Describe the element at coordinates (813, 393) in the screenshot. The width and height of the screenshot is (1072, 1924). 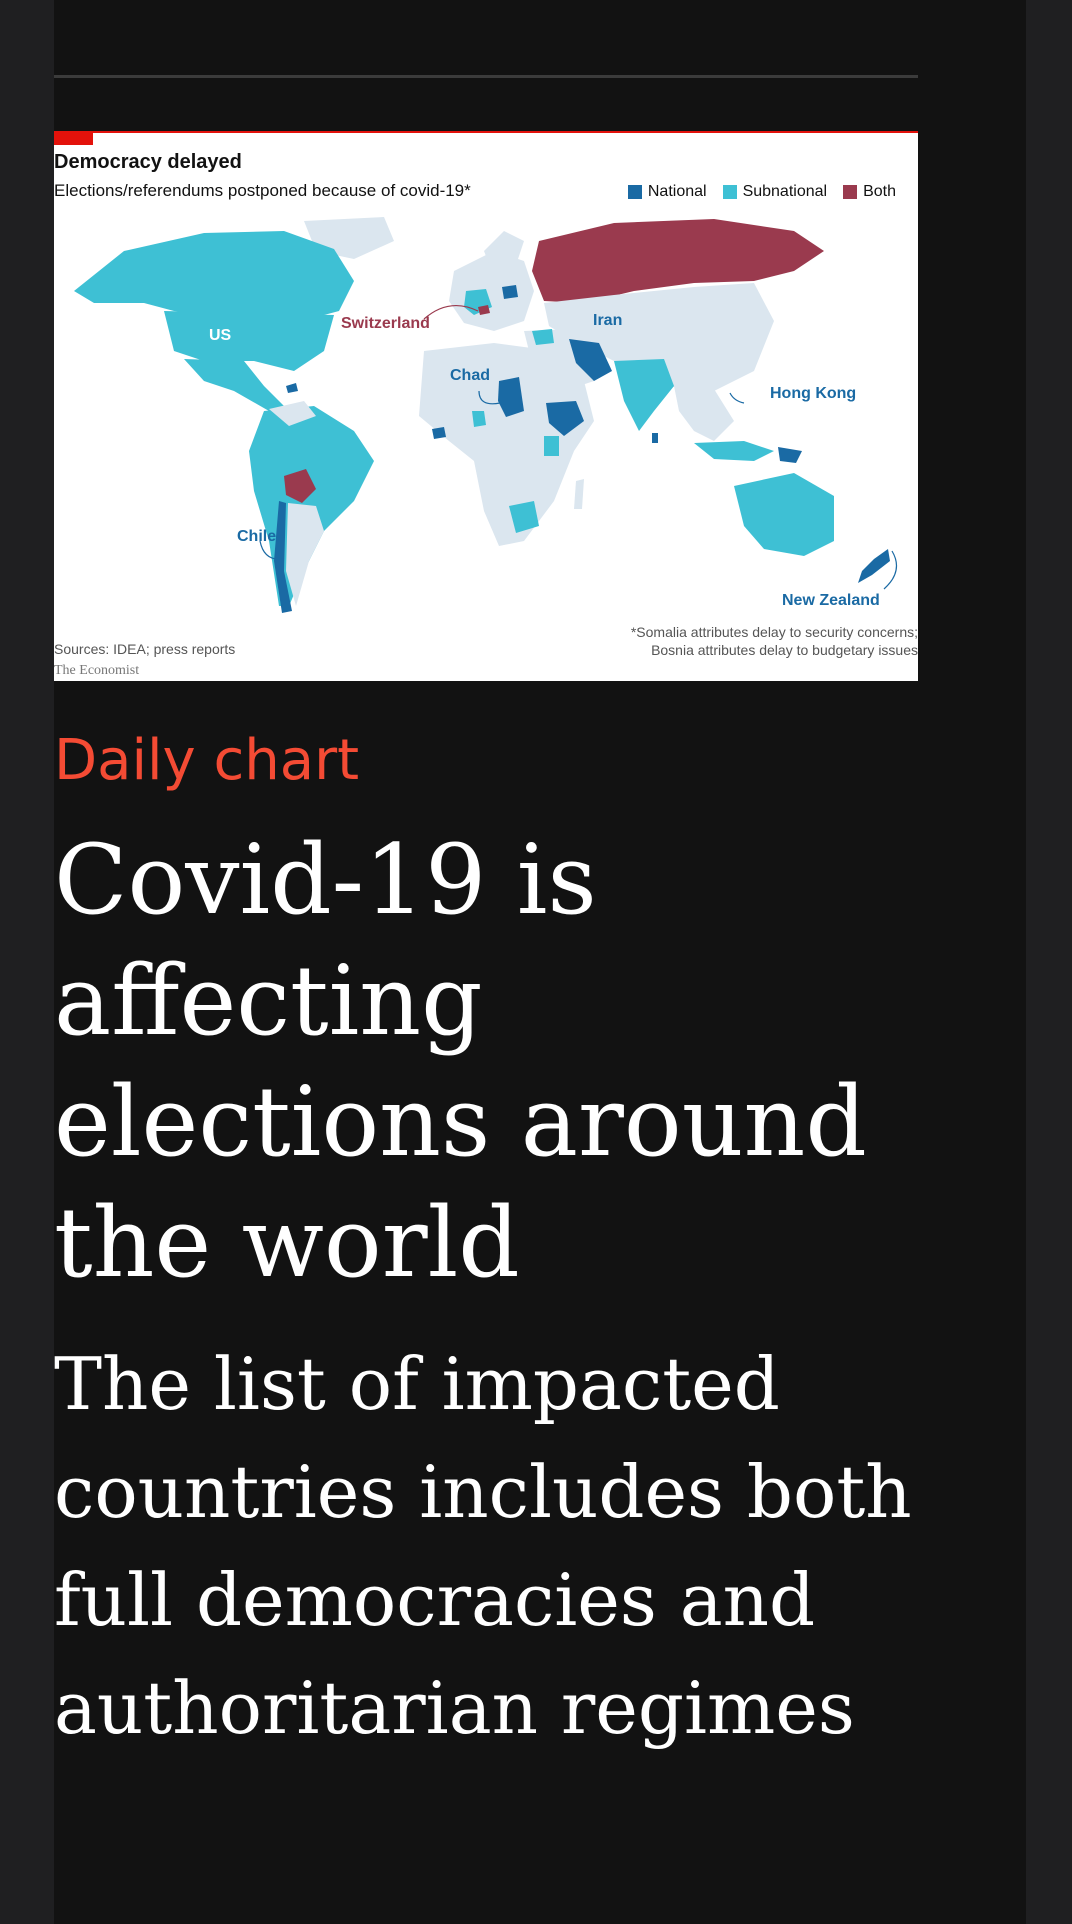
I see `map-label-hong-kong: Hong Kong` at that location.